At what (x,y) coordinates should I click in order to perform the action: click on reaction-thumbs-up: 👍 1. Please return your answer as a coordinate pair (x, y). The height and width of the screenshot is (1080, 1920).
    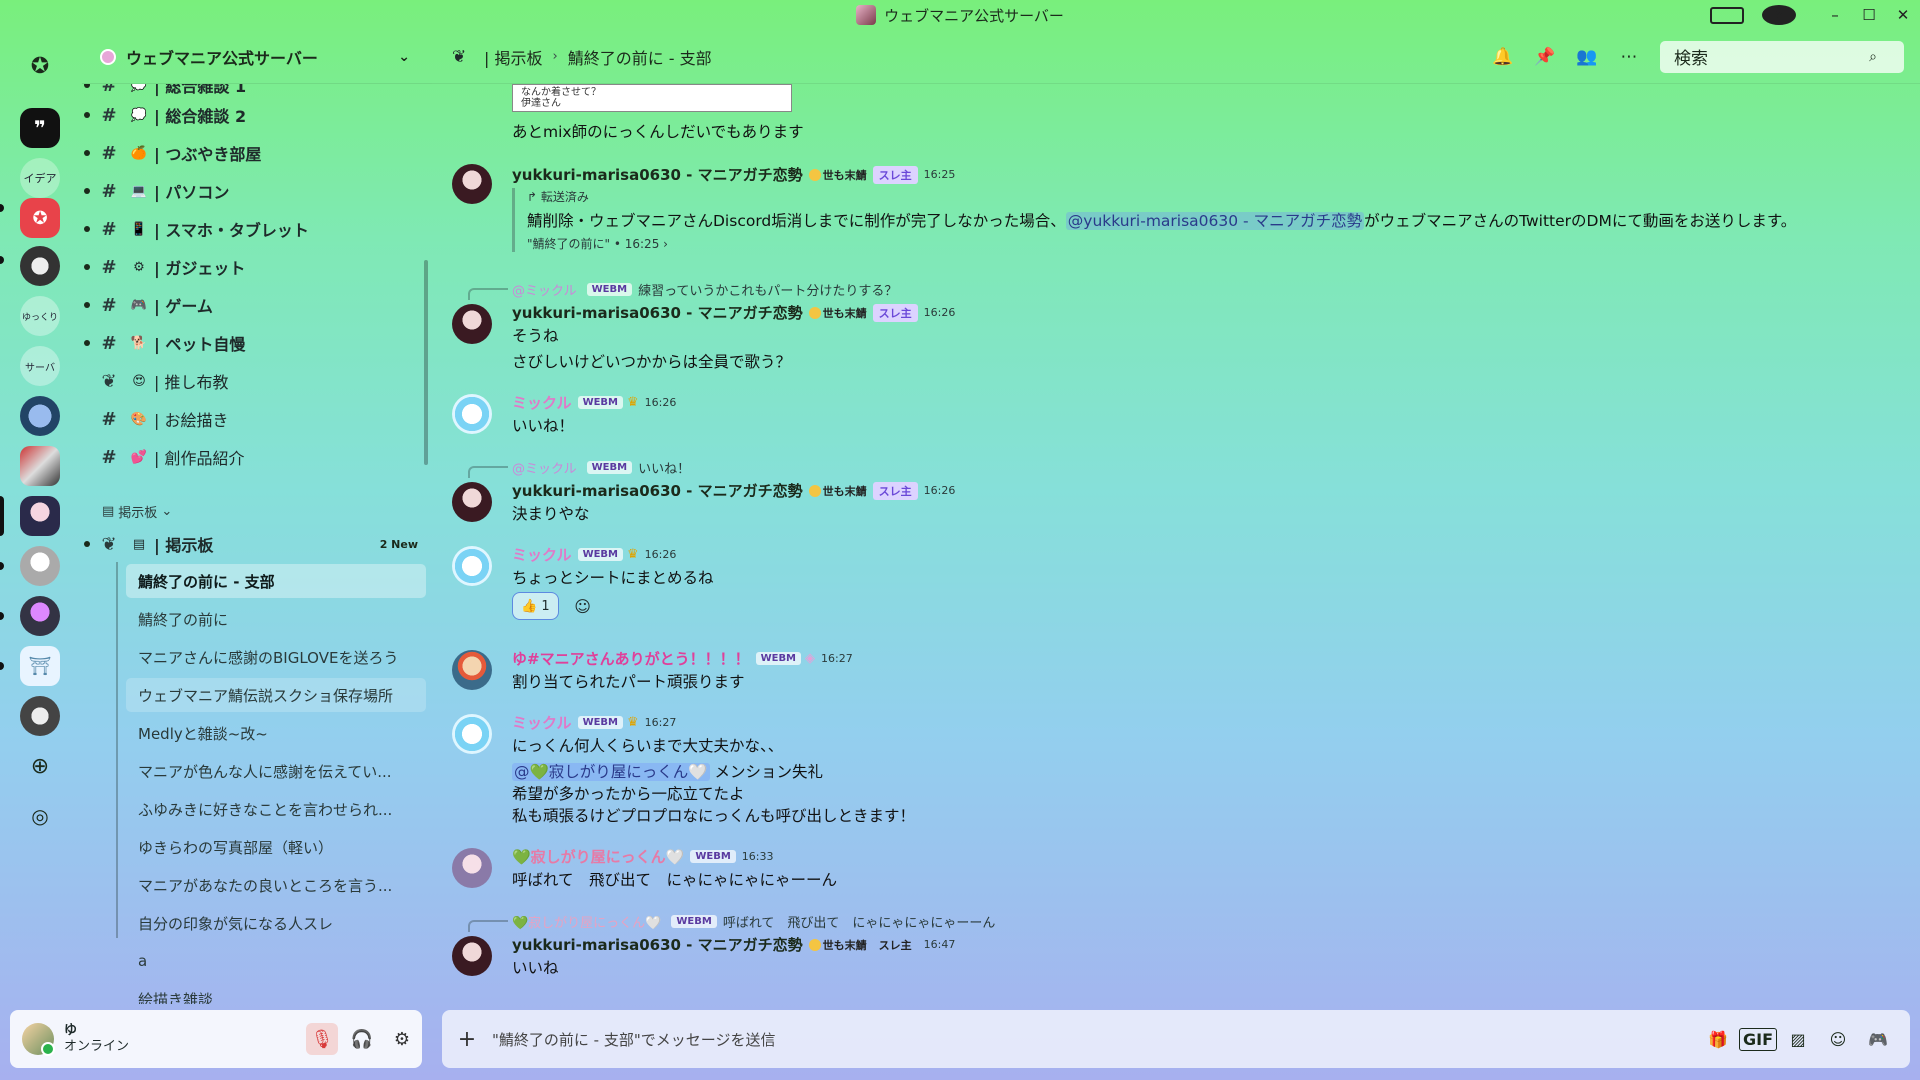
    Looking at the image, I should click on (535, 606).